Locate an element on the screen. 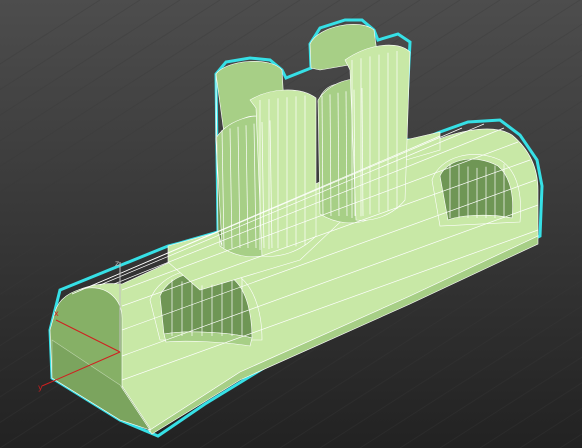 This screenshot has height=448, width=582. gizmo-z-label: z is located at coordinates (117, 263).